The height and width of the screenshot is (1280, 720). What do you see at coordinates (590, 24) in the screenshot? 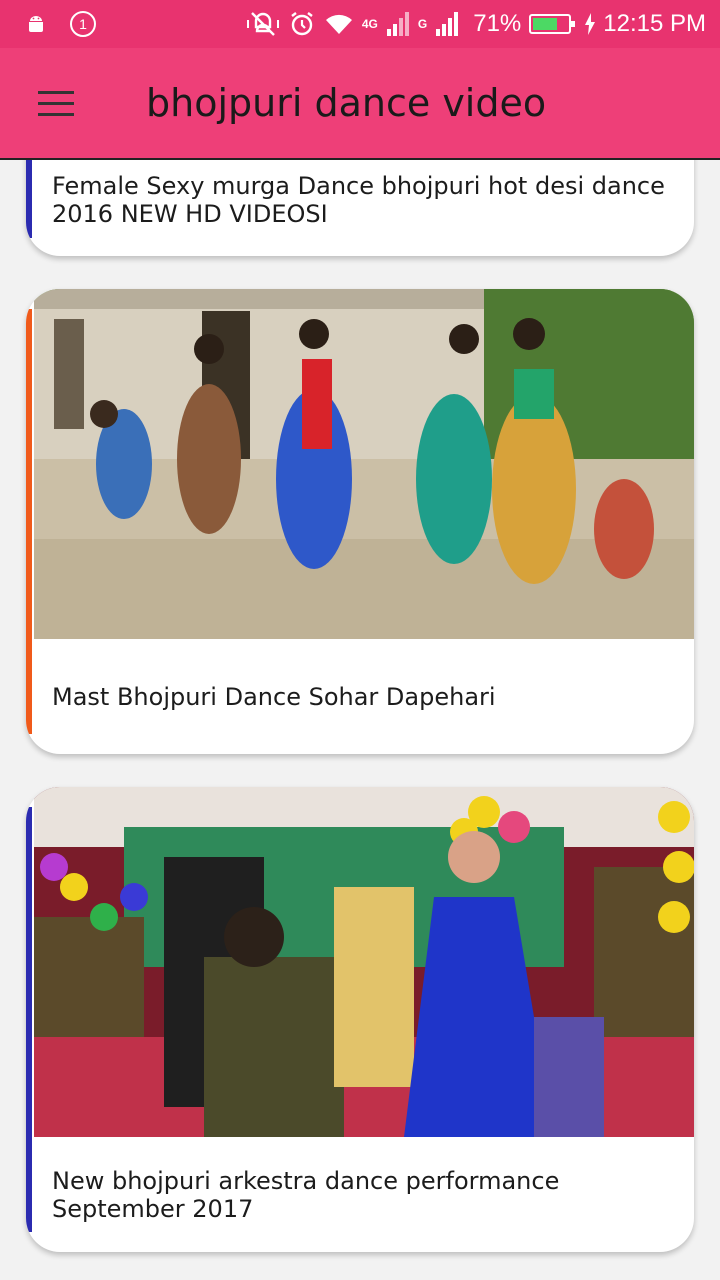
I see `charging-icon` at bounding box center [590, 24].